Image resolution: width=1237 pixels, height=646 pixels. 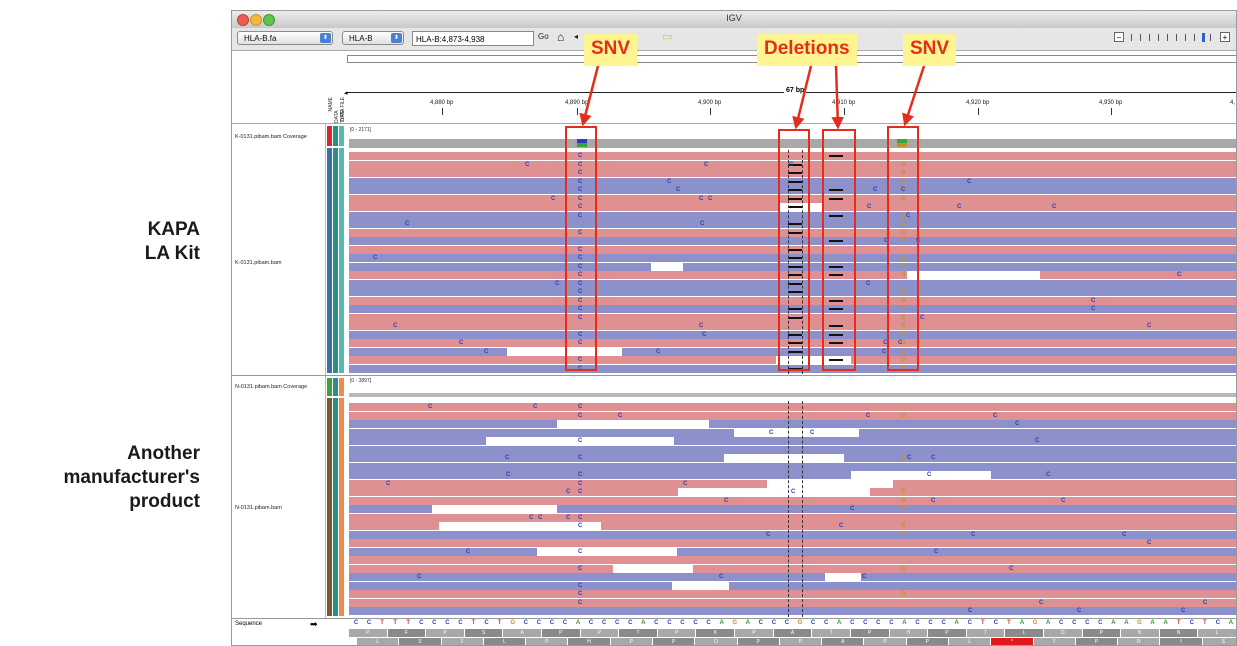 I want to click on zoom-out-icon: −, so click(x=1119, y=37).